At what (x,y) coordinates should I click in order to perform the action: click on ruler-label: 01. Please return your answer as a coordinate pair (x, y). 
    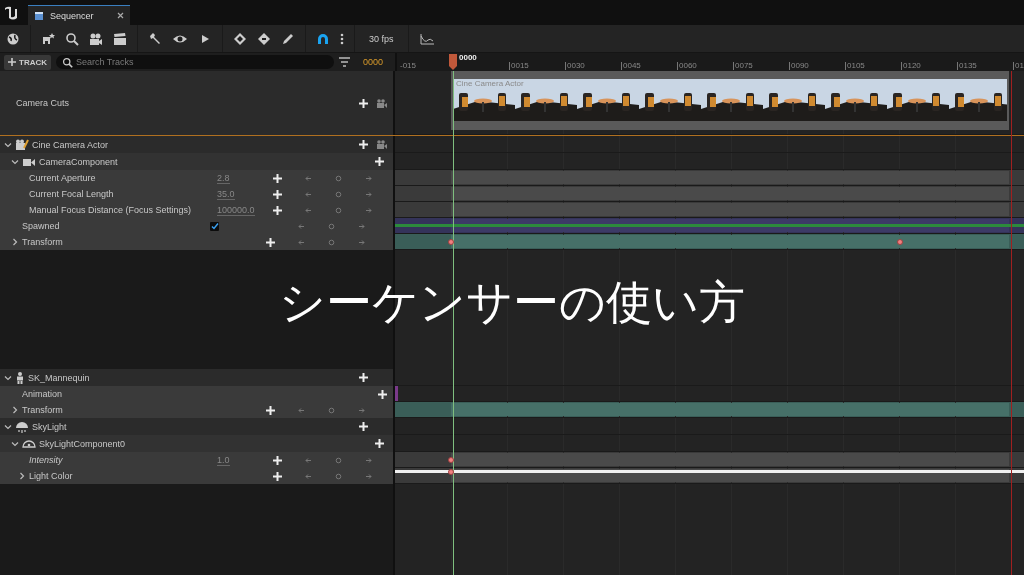
    Looking at the image, I should click on (1019, 65).